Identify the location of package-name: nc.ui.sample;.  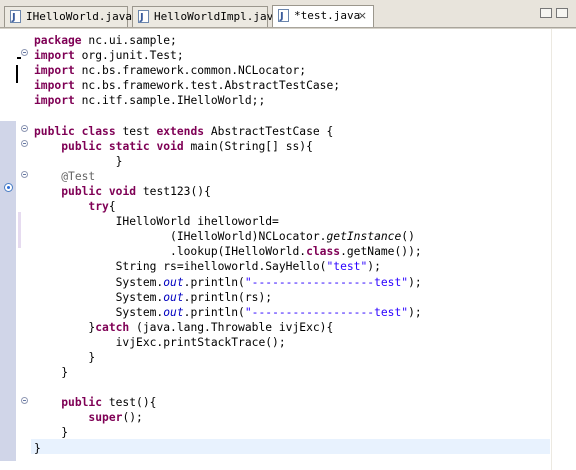
(132, 40).